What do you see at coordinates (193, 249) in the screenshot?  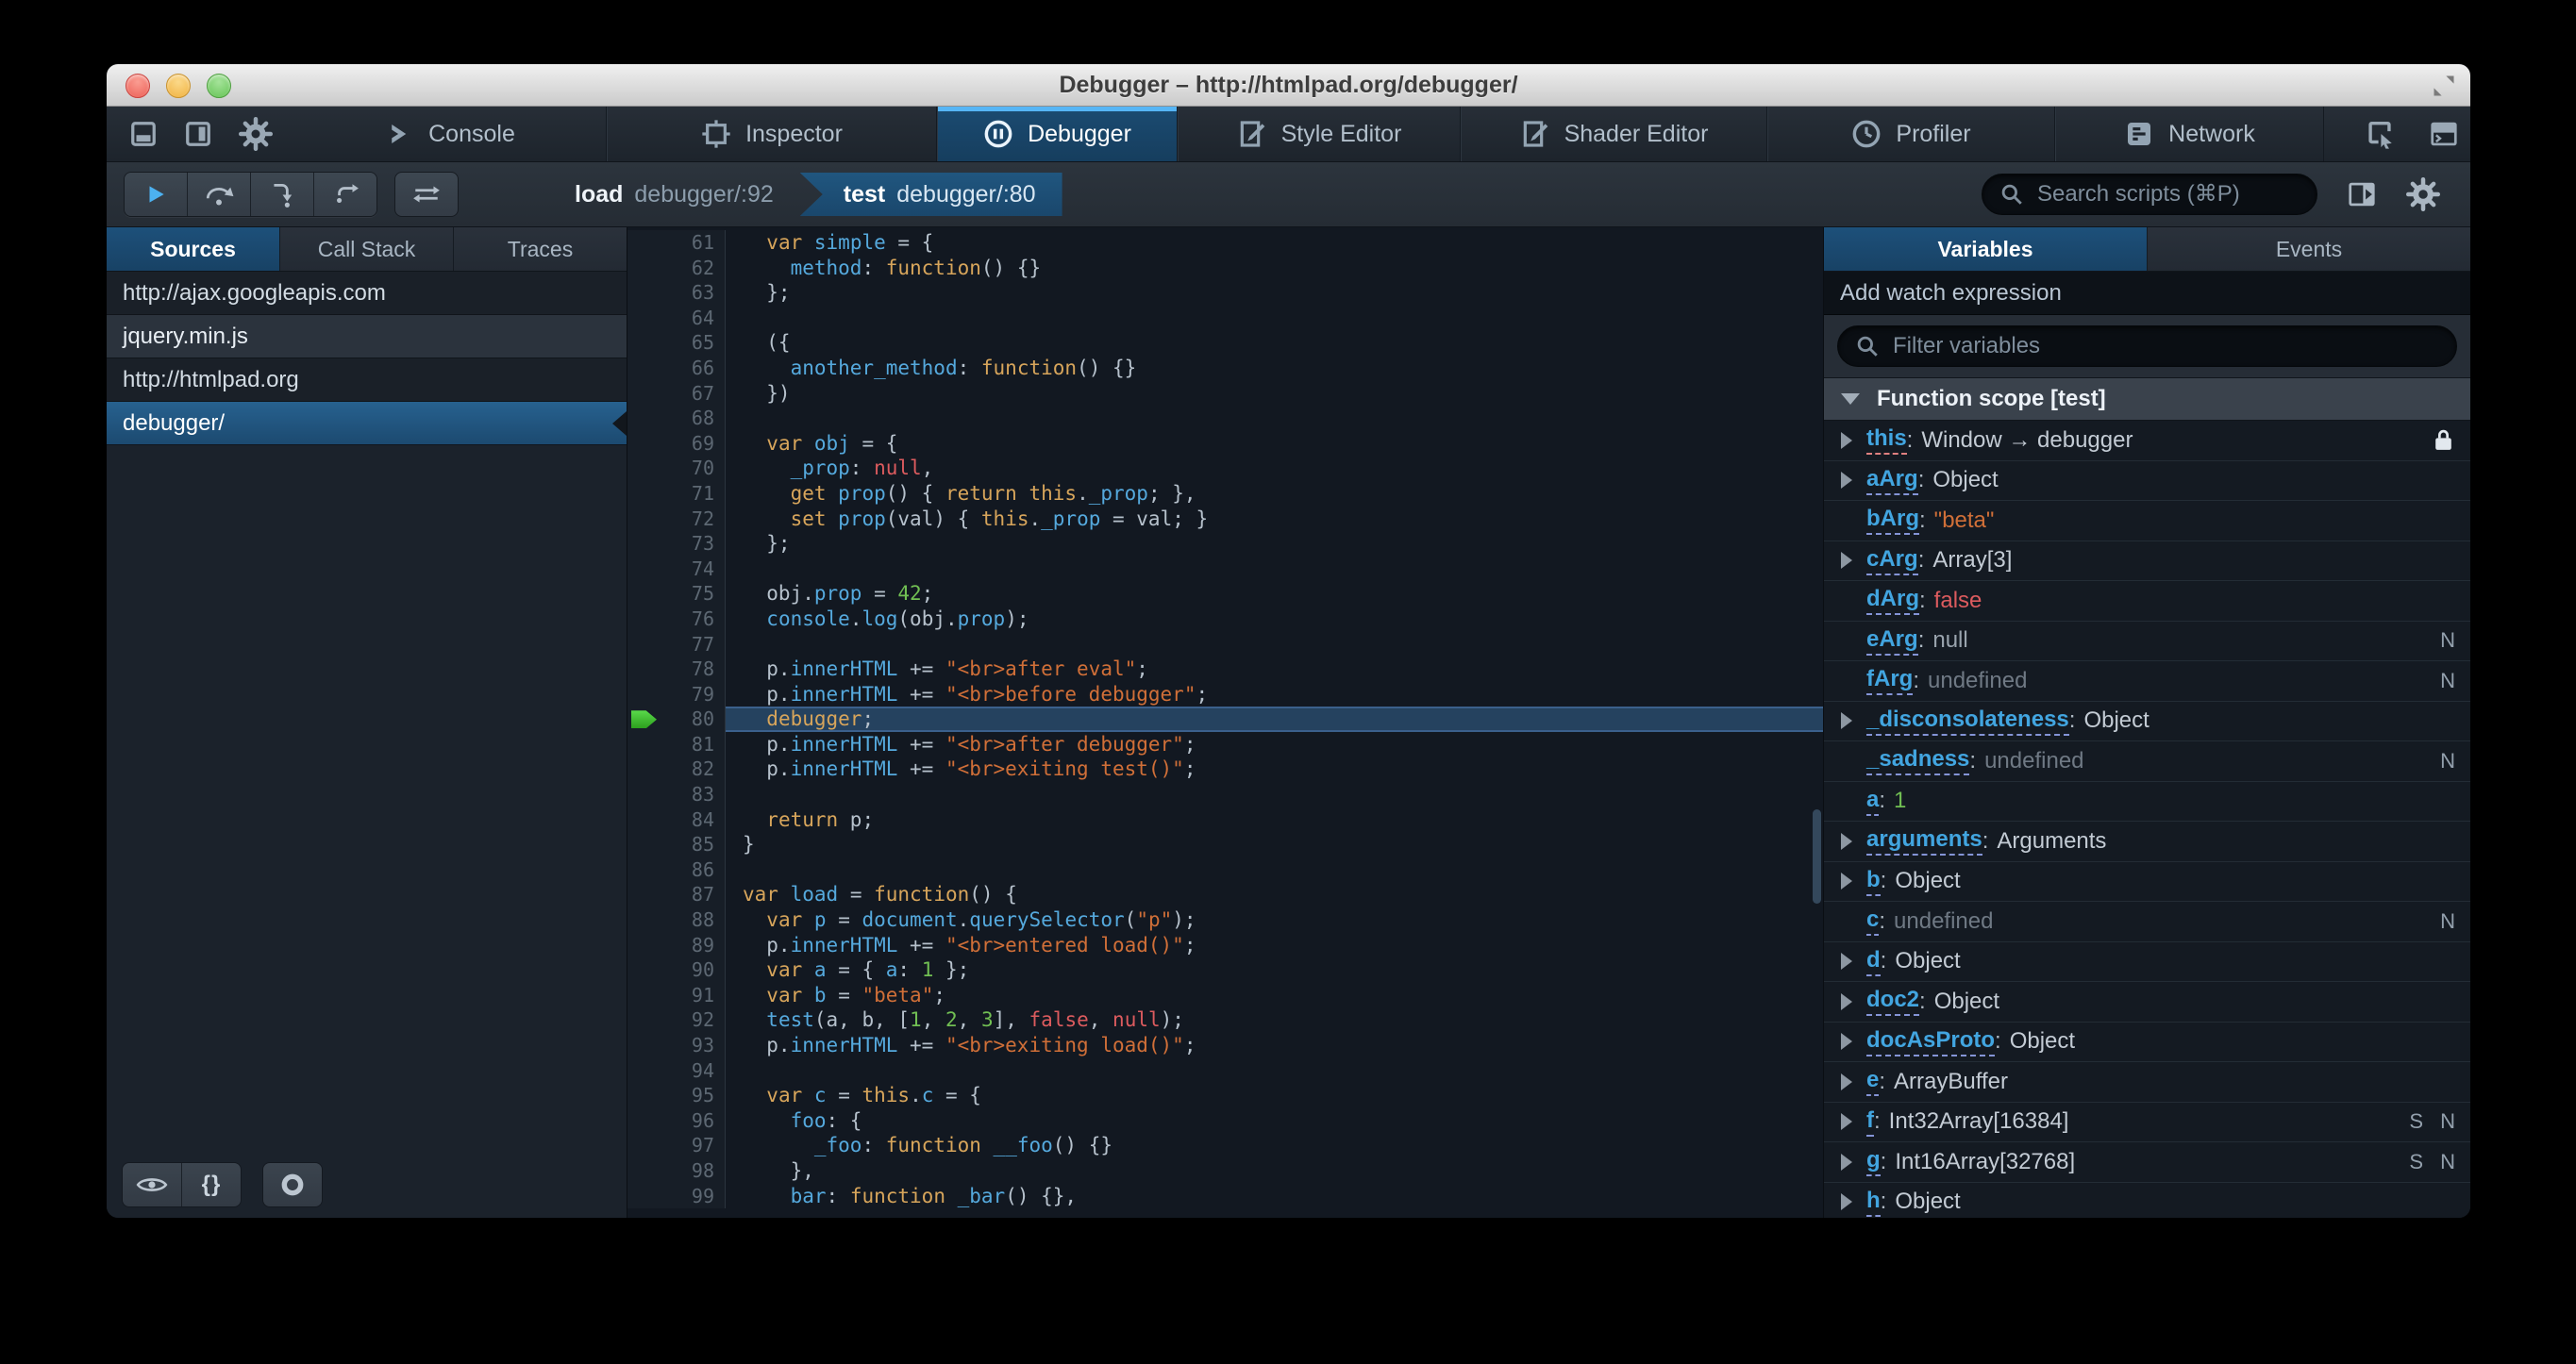 I see `sidebar-tab-sources: Sources` at bounding box center [193, 249].